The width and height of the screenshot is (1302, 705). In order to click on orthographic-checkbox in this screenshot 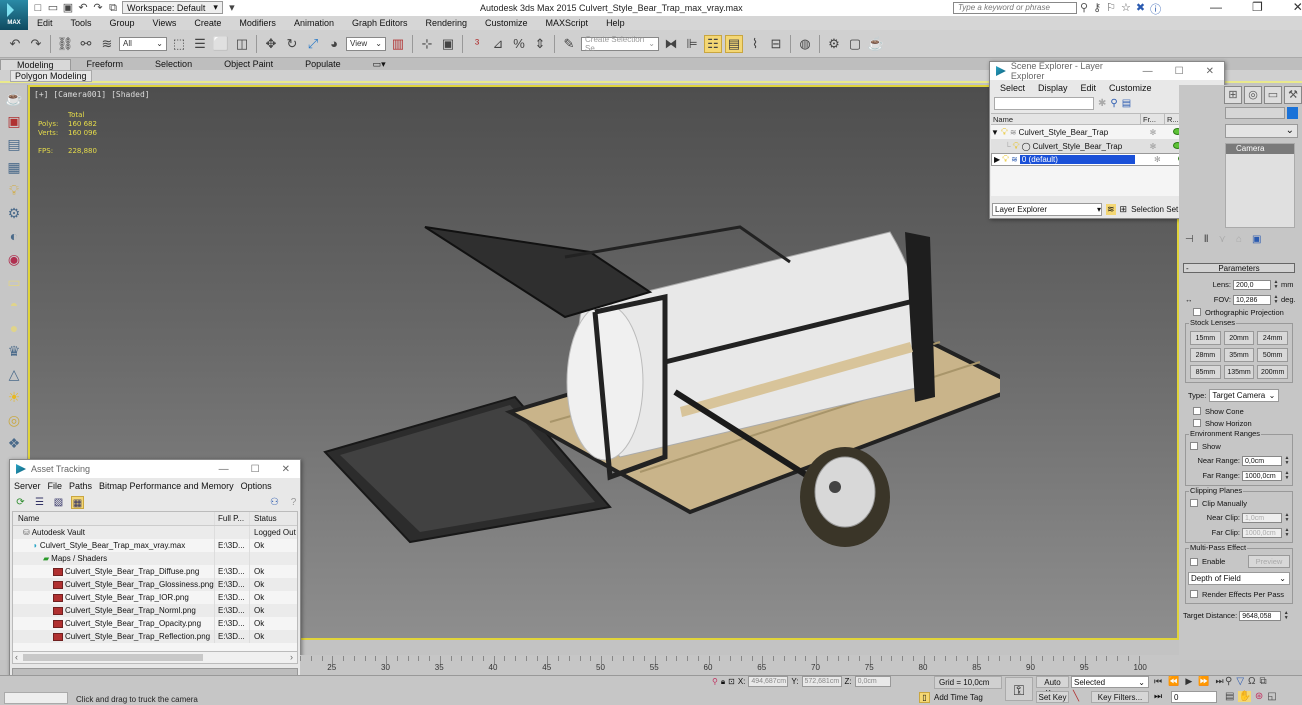, I will do `click(1197, 312)`.